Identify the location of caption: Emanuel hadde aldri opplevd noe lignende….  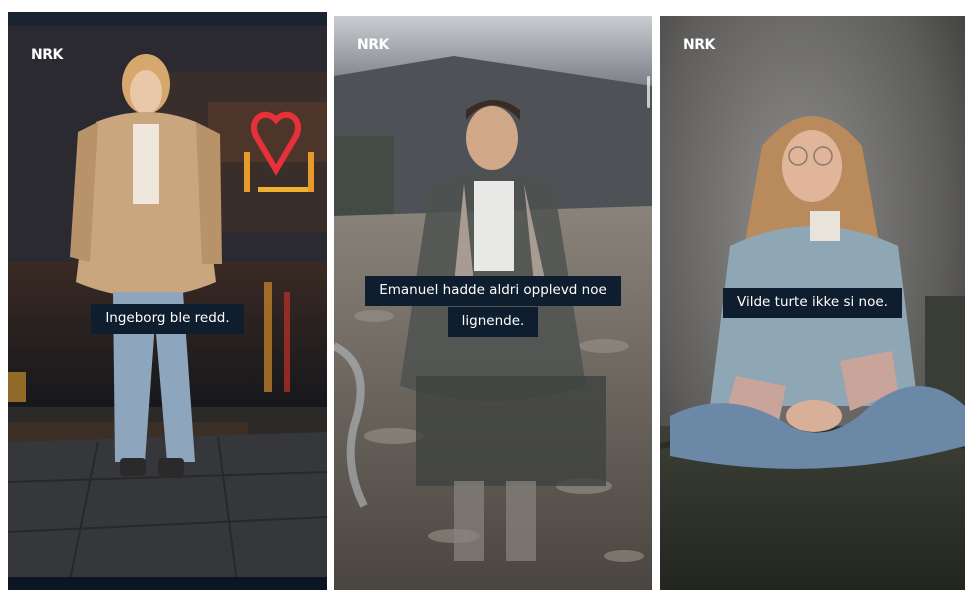
(493, 307).